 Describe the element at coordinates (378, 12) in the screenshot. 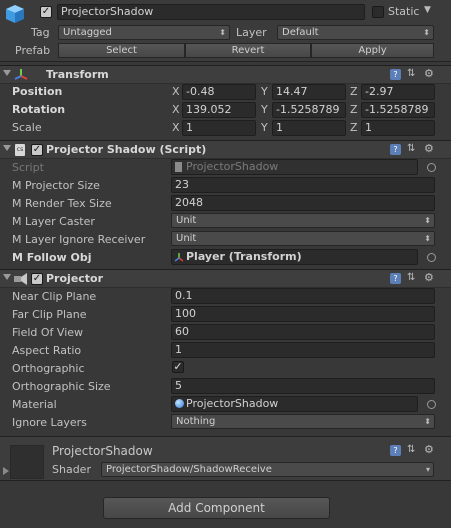

I see `static-checkbox` at that location.